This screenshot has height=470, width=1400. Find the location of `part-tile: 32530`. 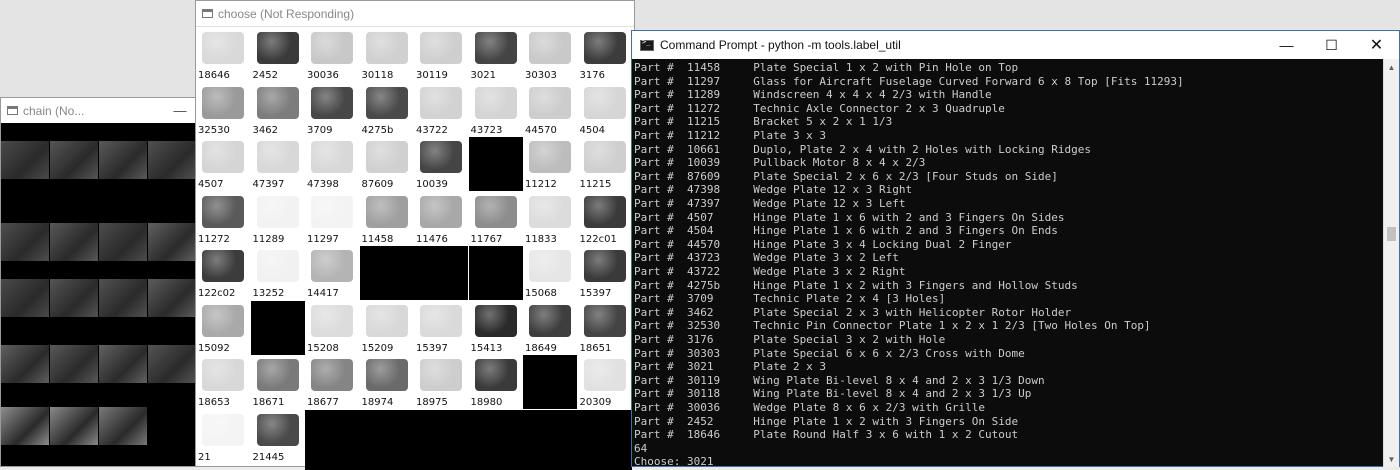

part-tile: 32530 is located at coordinates (223, 109).